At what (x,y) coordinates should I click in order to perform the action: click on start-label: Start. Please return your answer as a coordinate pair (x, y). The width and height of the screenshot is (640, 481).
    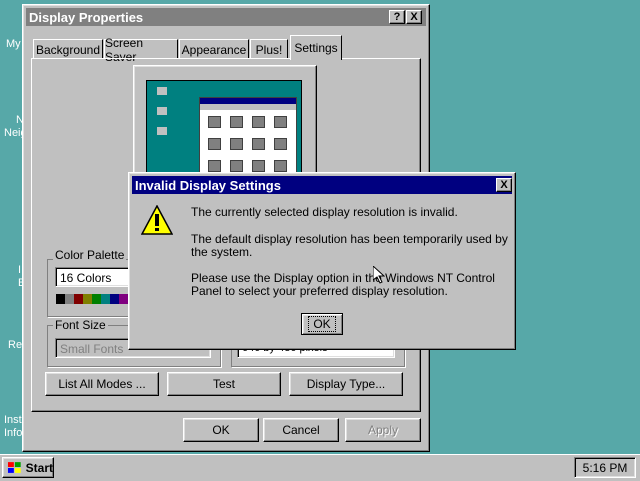
    Looking at the image, I should click on (39, 467).